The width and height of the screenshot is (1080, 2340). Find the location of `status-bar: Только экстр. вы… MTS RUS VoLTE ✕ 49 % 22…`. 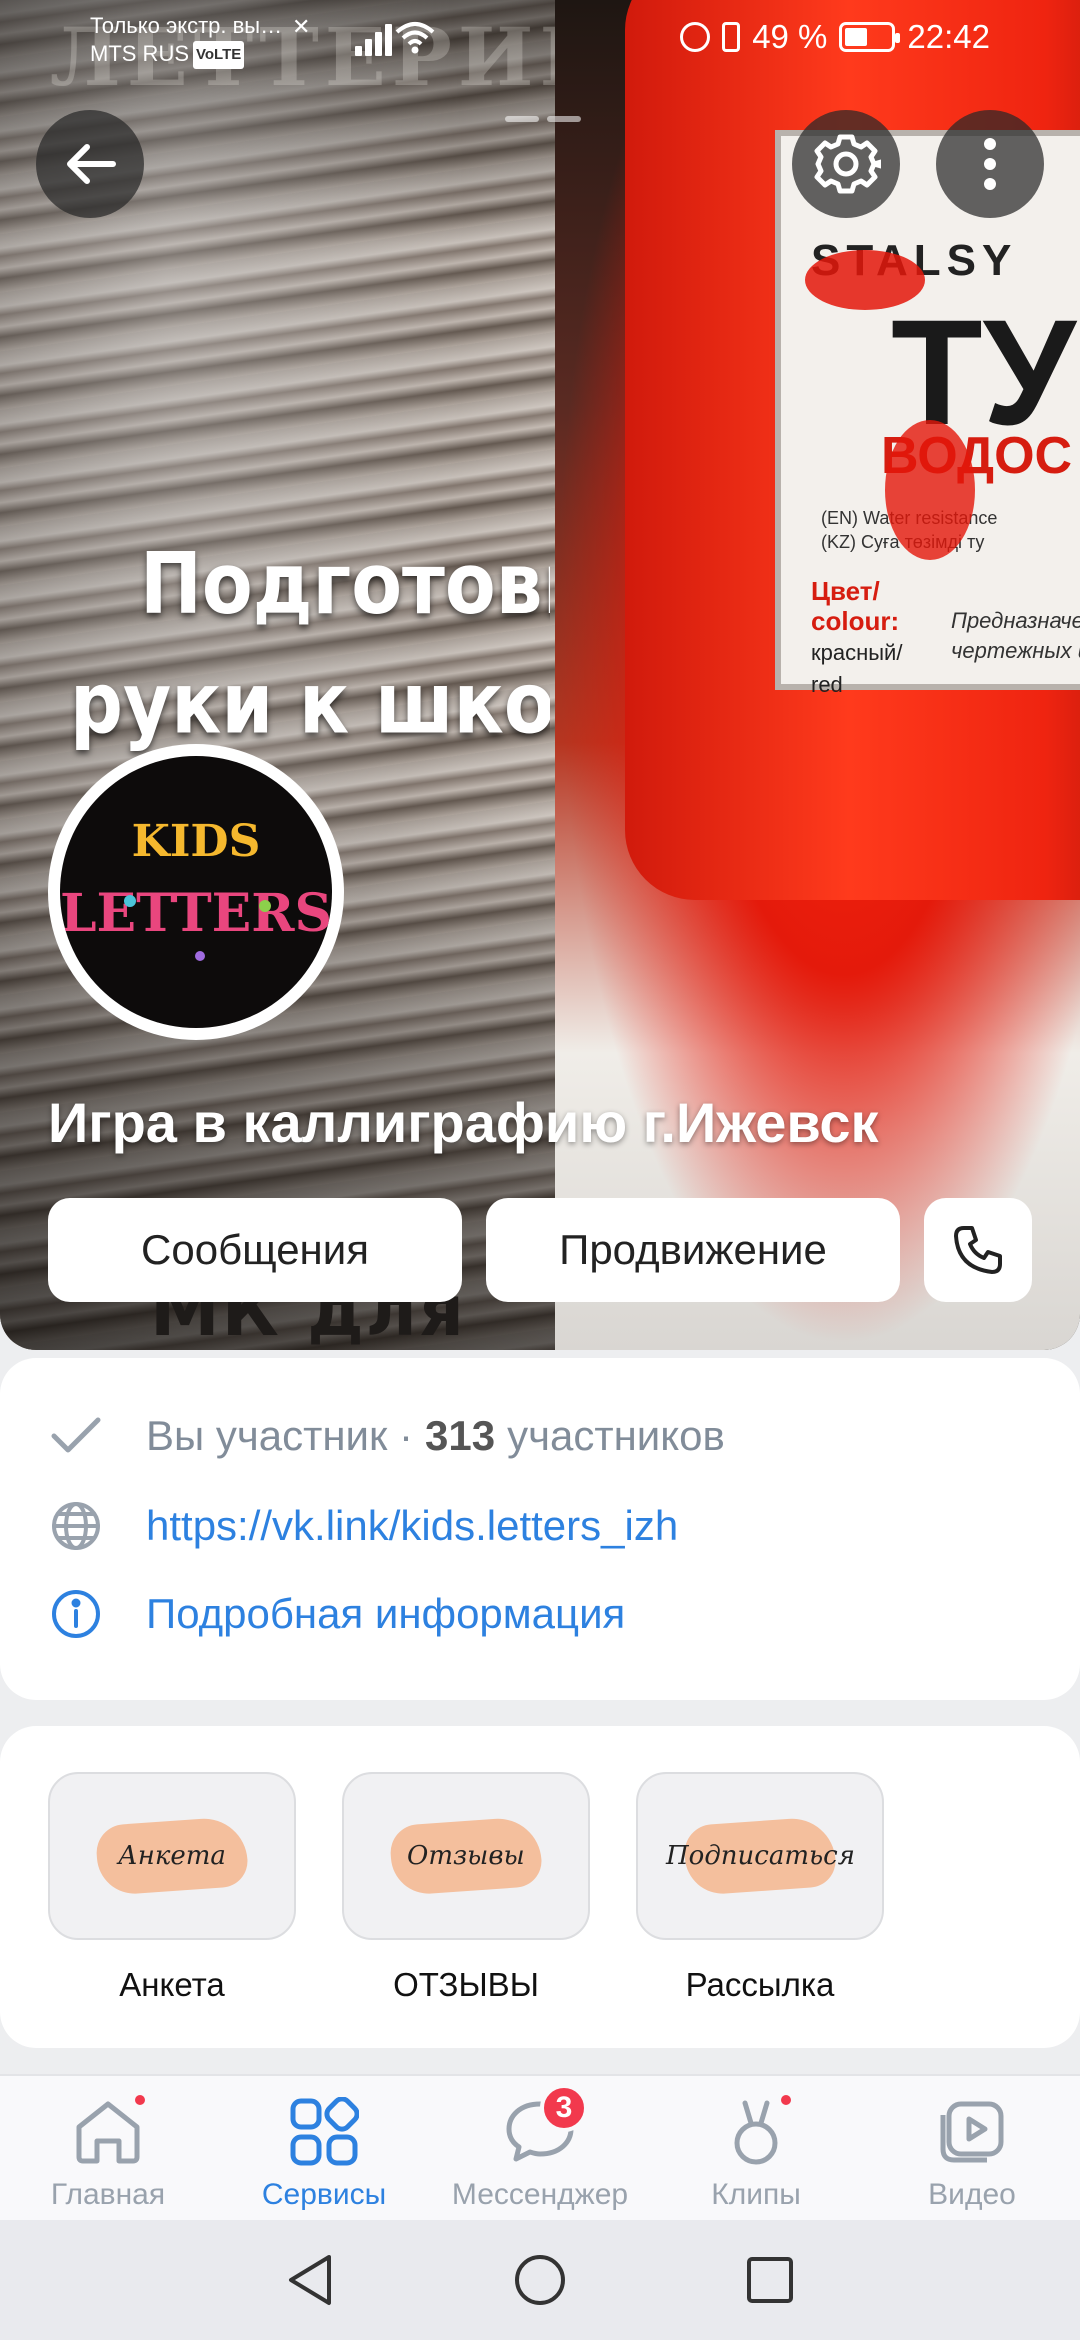

status-bar: Только экстр. вы… MTS RUS VoLTE ✕ 49 % 22… is located at coordinates (540, 40).